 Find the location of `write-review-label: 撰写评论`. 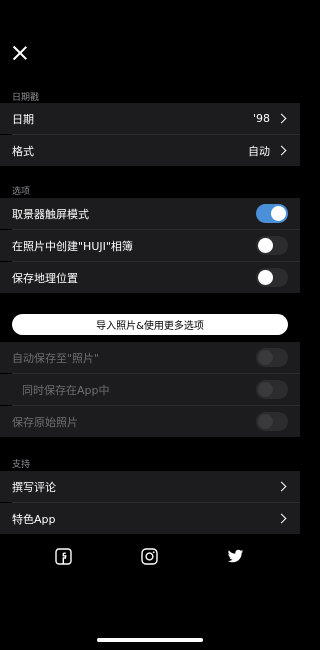

write-review-label: 撰写评论 is located at coordinates (34, 487).